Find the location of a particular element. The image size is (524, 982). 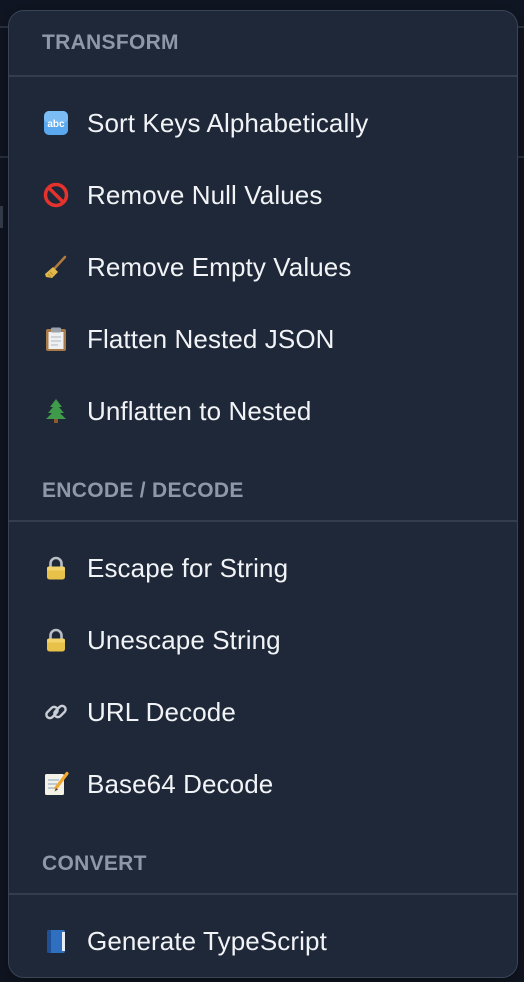

menu-item-label: Sort Keys Alphabetically is located at coordinates (228, 122).